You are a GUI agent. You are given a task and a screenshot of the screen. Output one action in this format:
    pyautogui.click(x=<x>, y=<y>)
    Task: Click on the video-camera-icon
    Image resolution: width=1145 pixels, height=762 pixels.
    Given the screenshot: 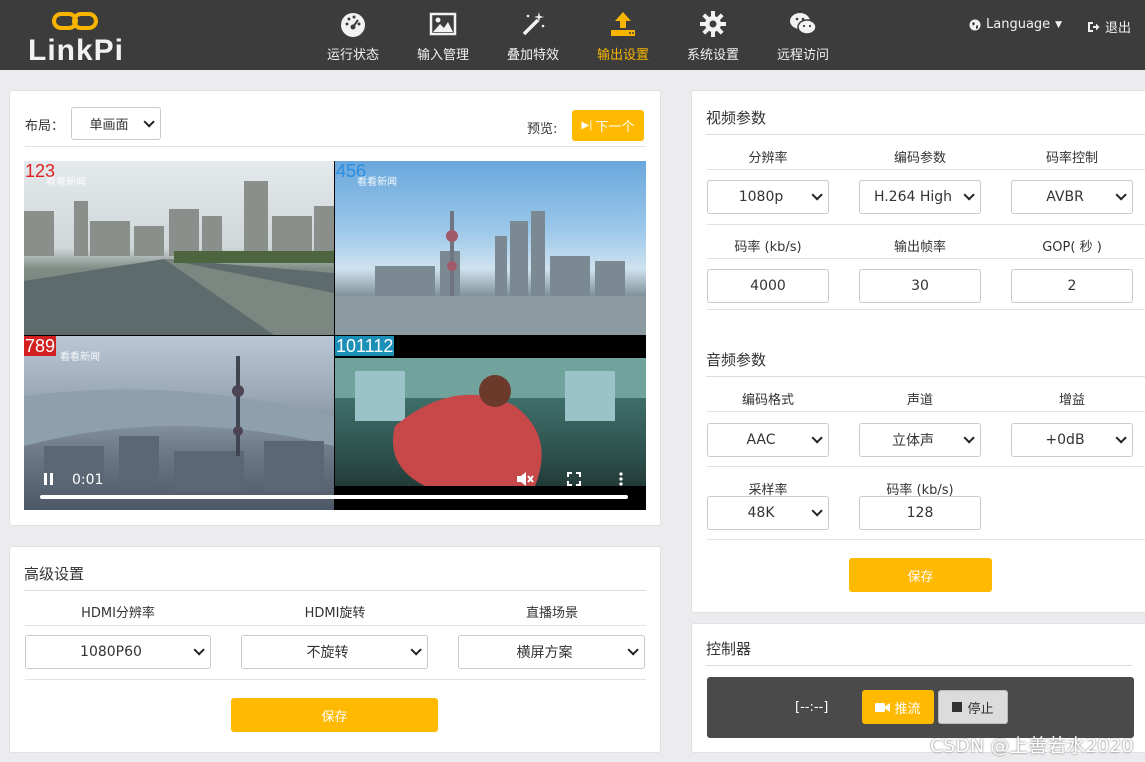 What is the action you would take?
    pyautogui.click(x=883, y=707)
    